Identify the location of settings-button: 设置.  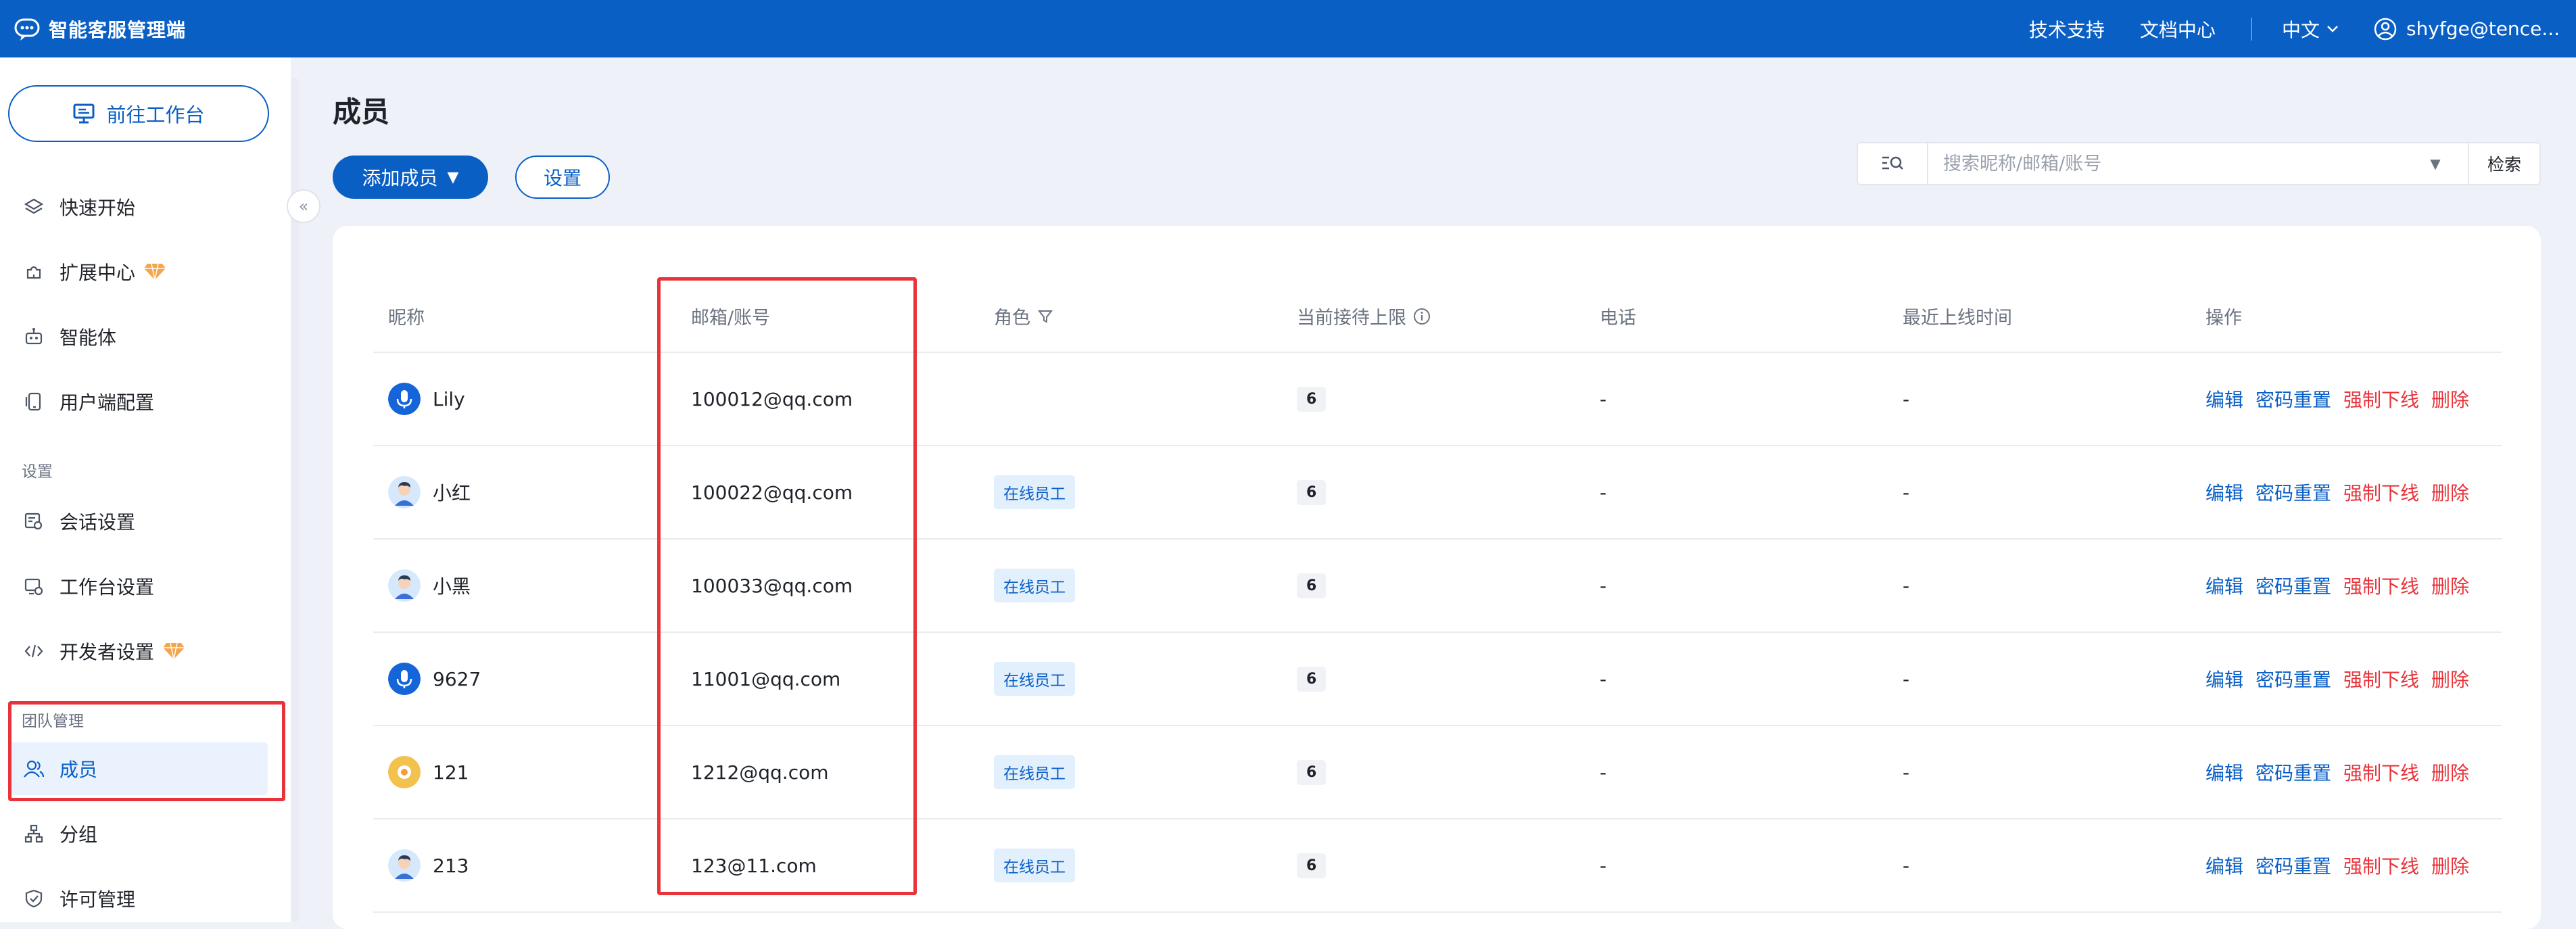
(562, 177).